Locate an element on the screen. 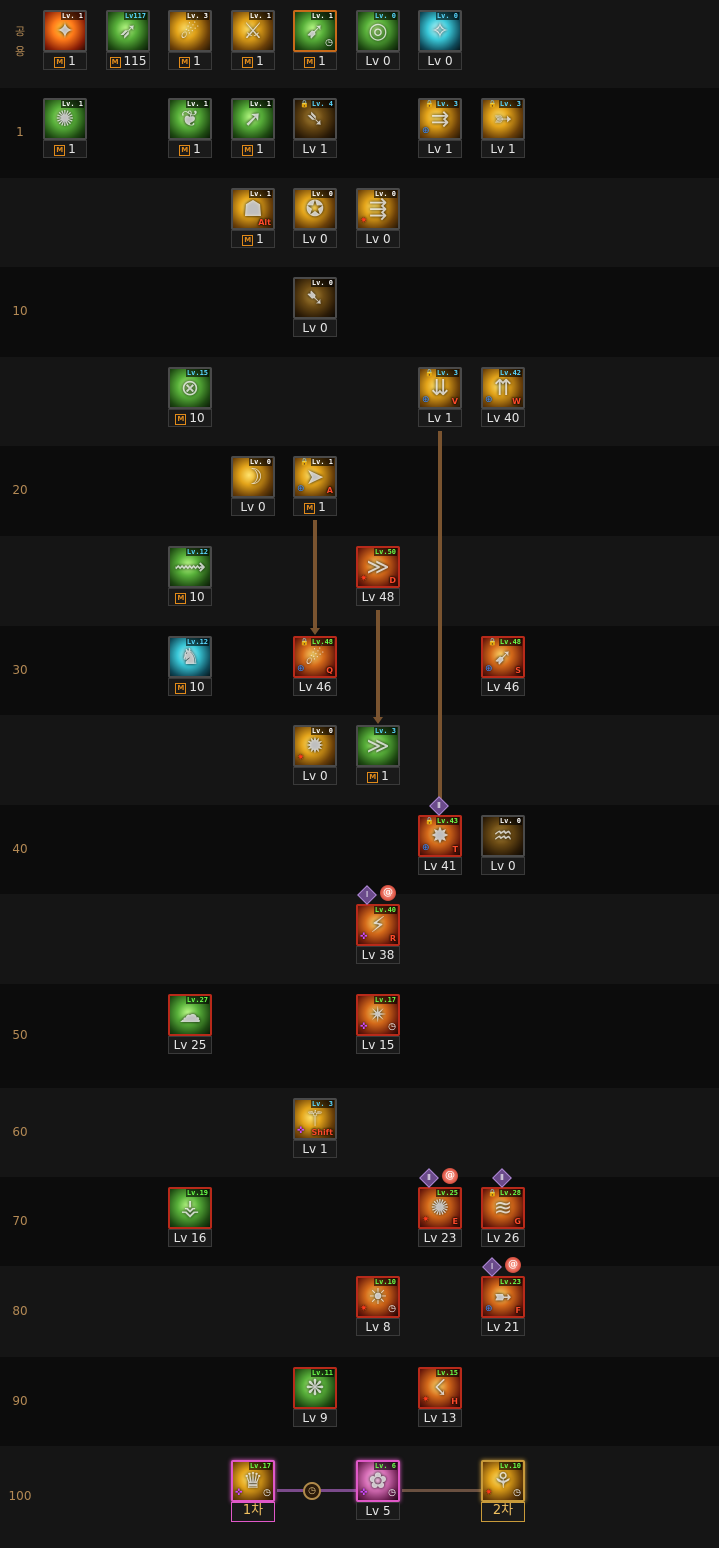  skill-icon: ➹ Lv.48 🔒 ⊕ S is located at coordinates (503, 657).